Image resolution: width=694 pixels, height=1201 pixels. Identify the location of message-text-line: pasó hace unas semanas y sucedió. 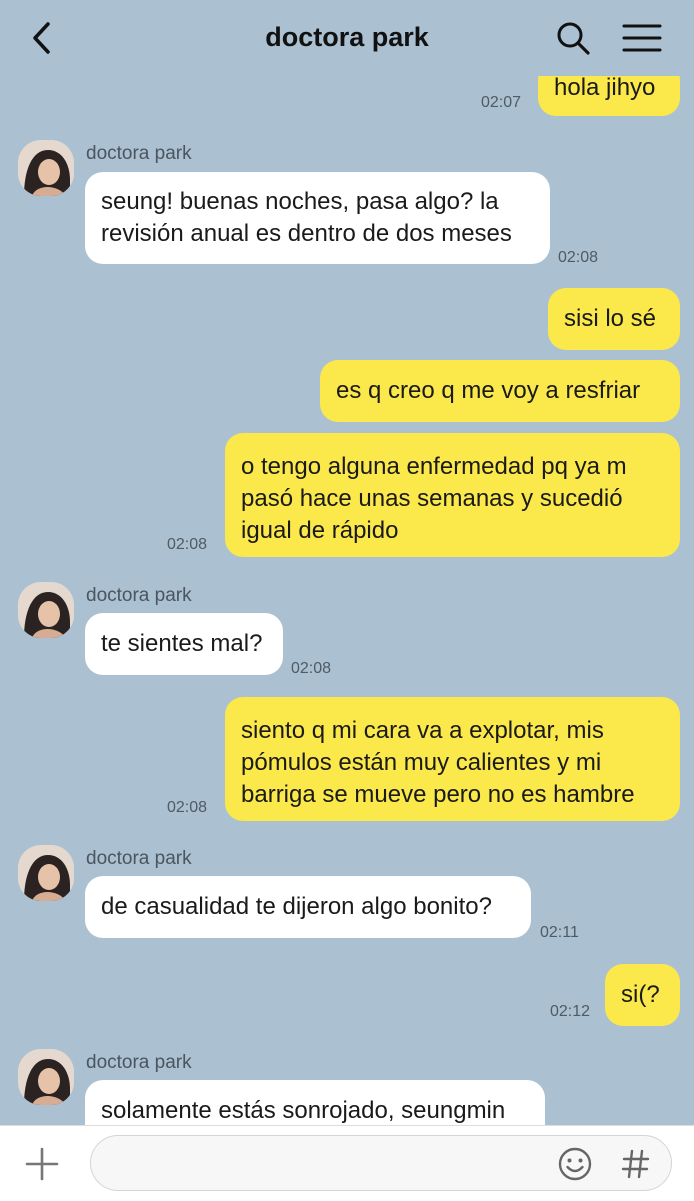
(432, 498).